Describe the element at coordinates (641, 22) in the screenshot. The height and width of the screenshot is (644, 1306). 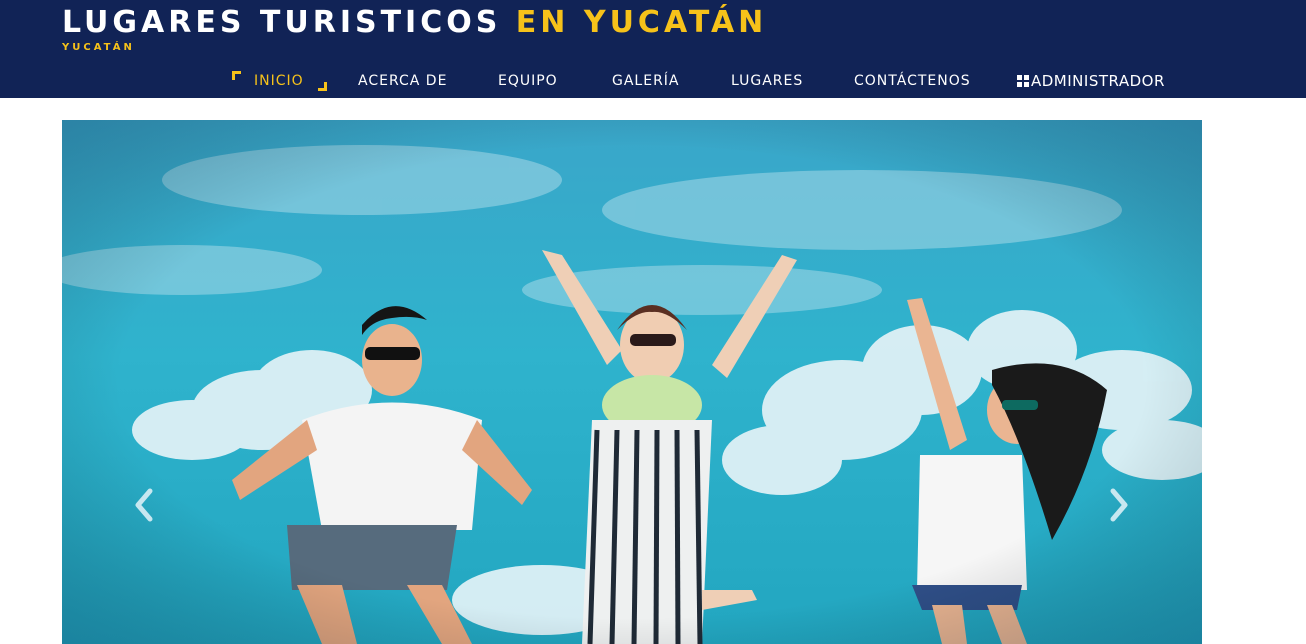
I see `site-title-accent: EN YUCATÁN` at that location.